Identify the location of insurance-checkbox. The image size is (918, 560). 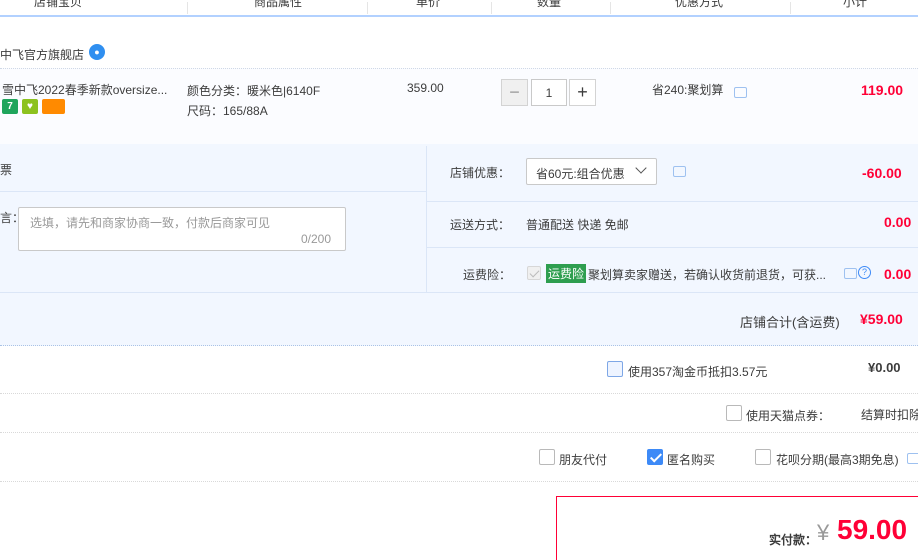
(534, 273).